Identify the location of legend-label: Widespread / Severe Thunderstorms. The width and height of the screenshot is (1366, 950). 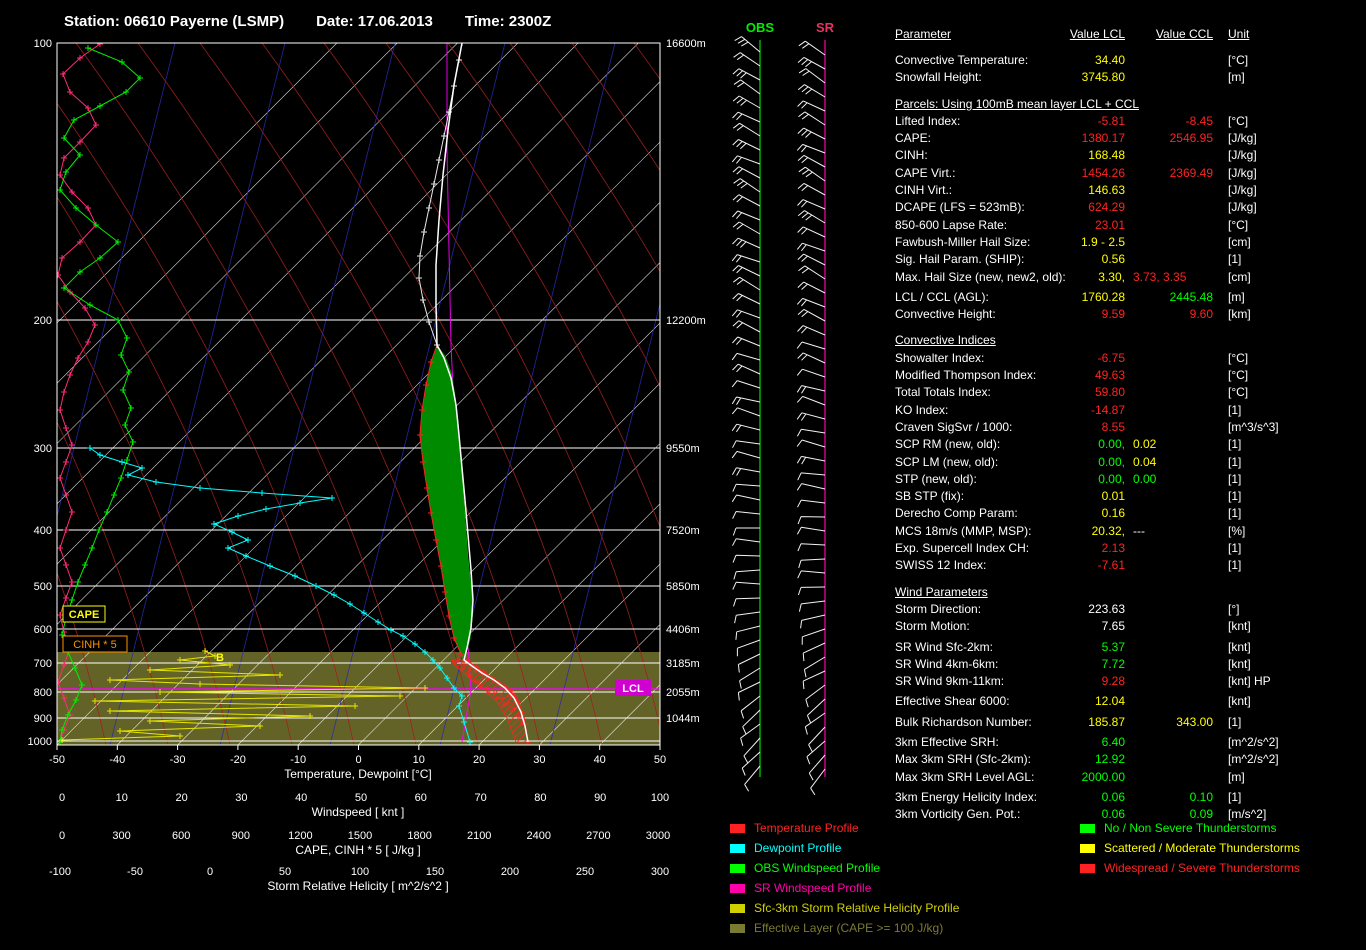
(1202, 868).